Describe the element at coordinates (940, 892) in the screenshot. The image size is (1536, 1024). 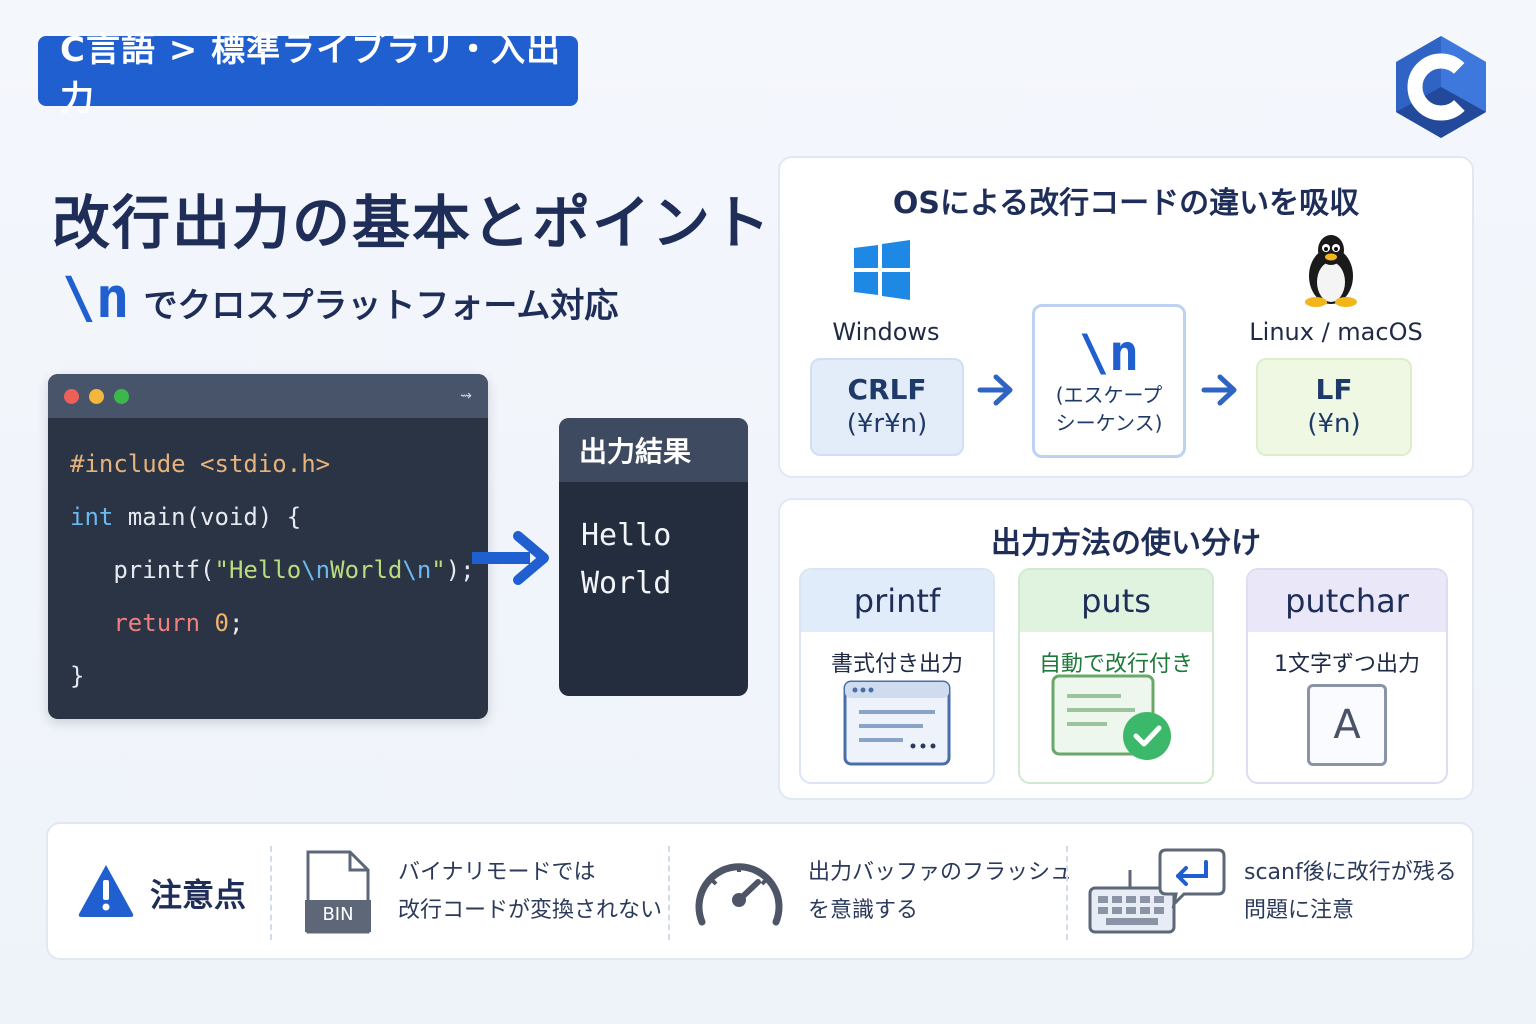
I see `note-flush: 出力バッファのフラッシュ を意識する` at that location.